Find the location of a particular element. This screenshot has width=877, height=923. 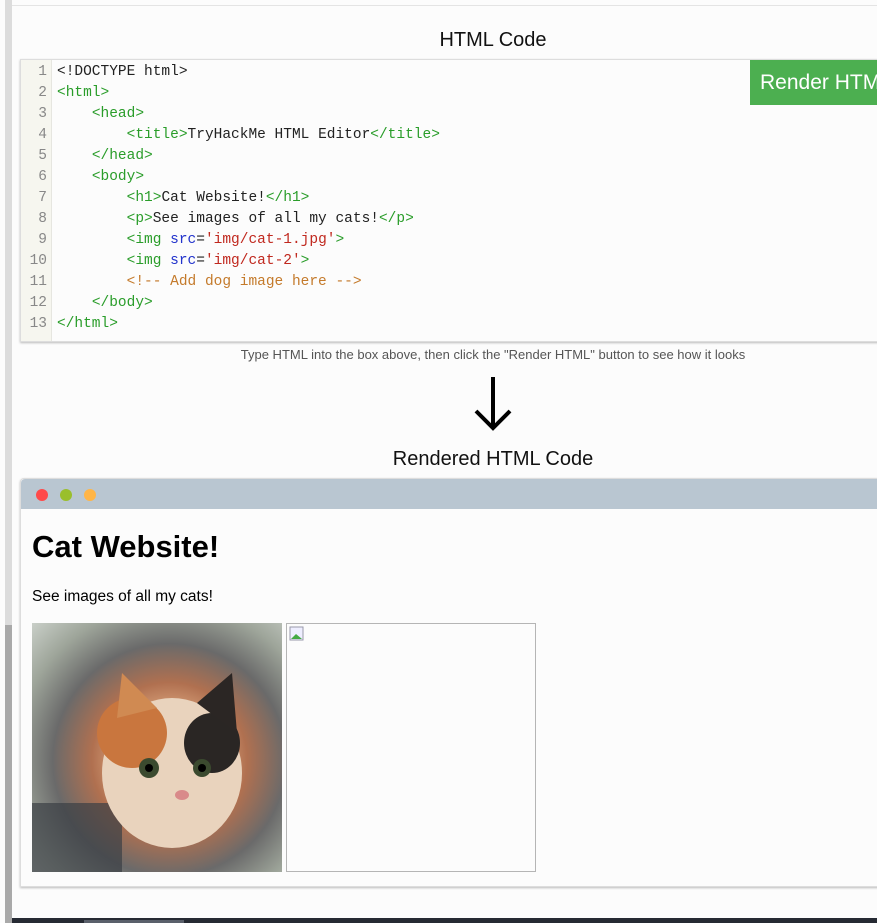

line-number: 4 is located at coordinates (42, 135).